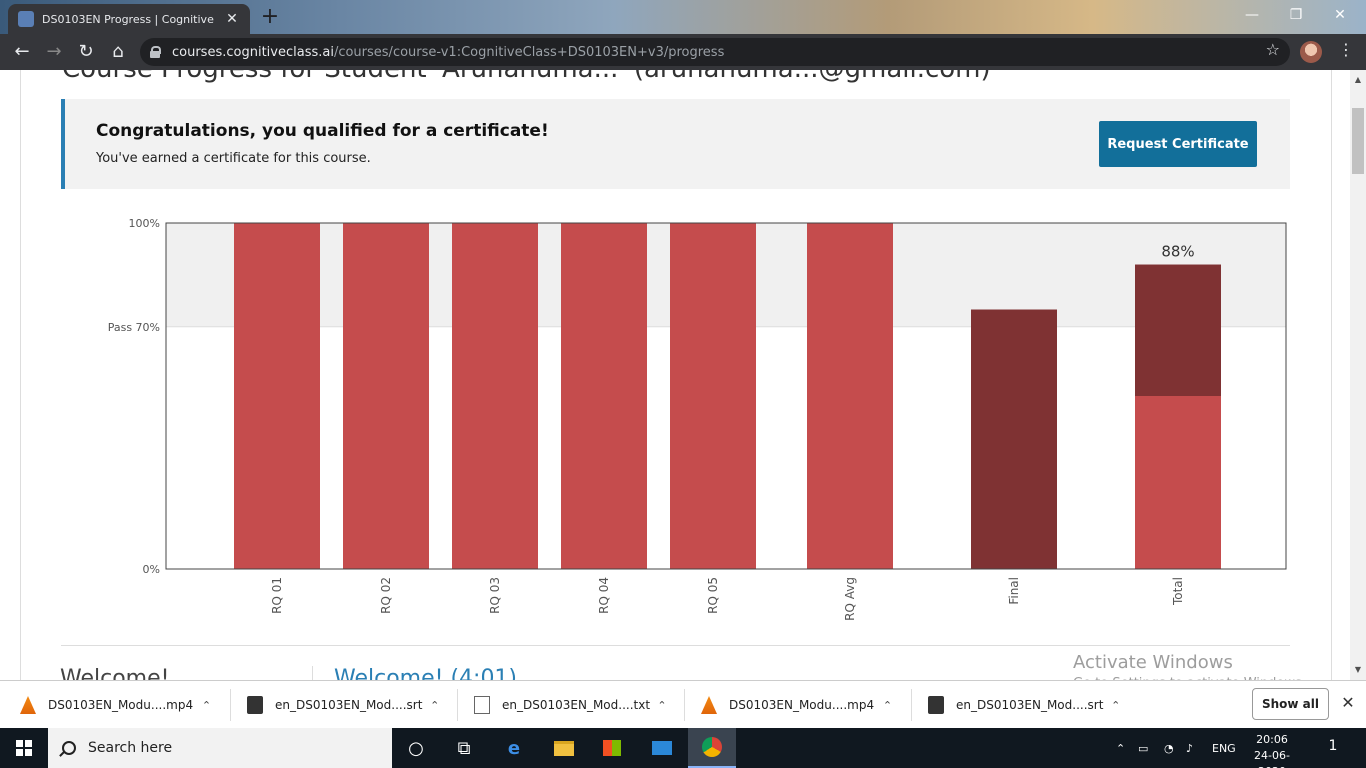 Image resolution: width=1366 pixels, height=768 pixels. Describe the element at coordinates (514, 748) in the screenshot. I see `edge-icon: e` at that location.